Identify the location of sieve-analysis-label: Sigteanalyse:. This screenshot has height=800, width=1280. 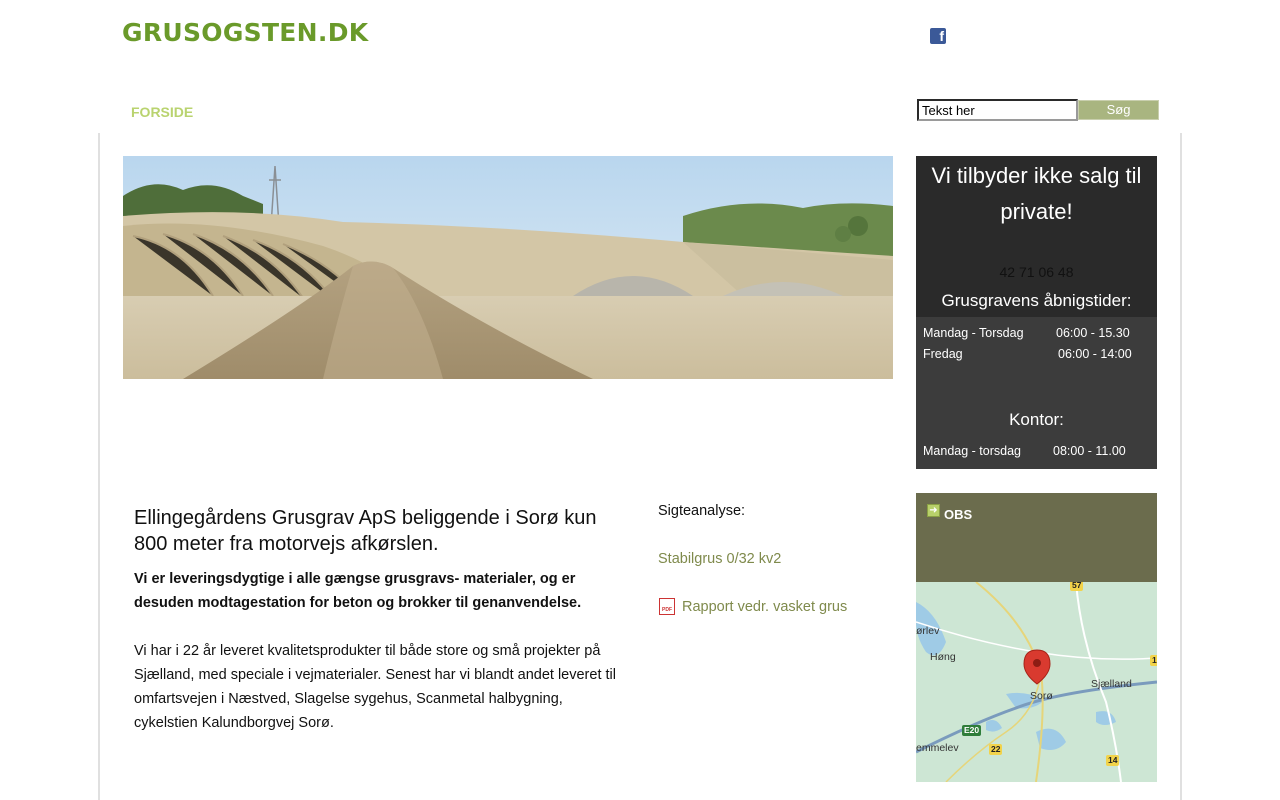
(702, 511).